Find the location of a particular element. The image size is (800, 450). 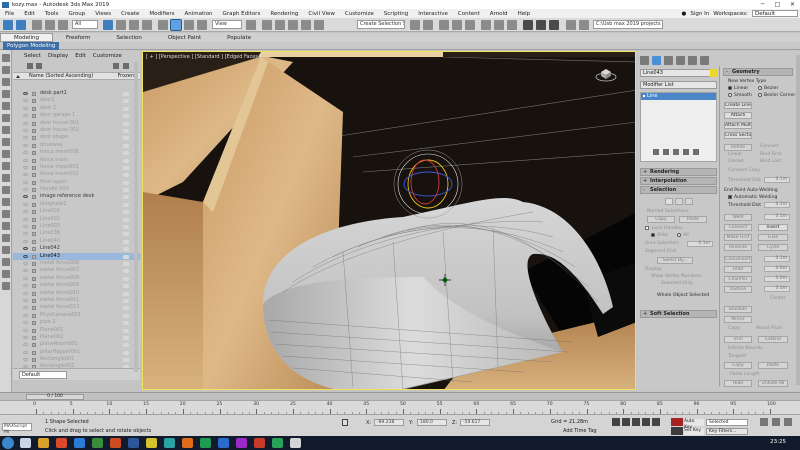

scene-object-row: pillarHapper001 is located at coordinates (76, 352).